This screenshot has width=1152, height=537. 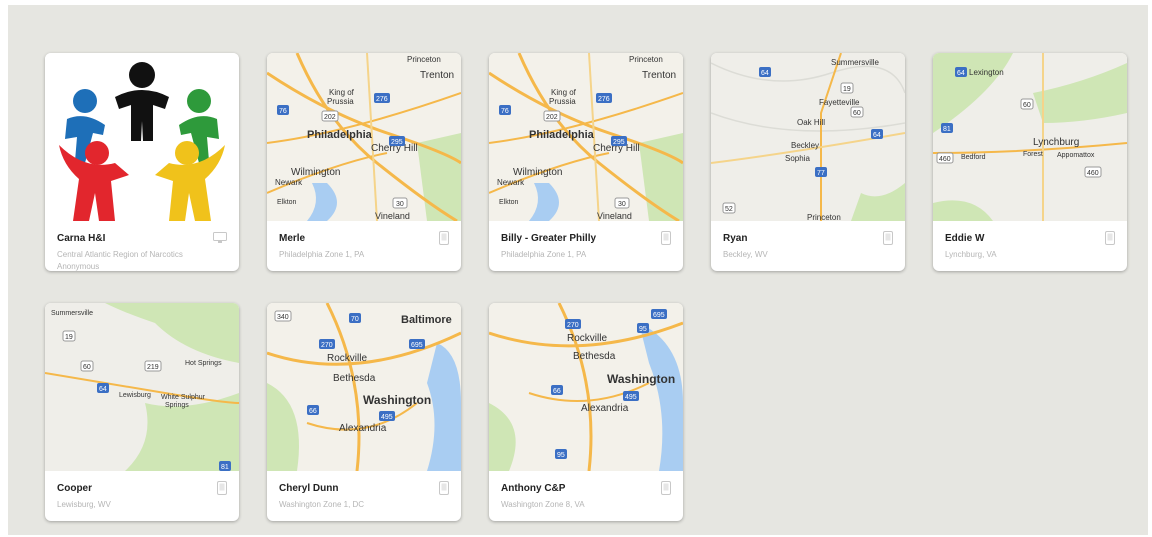 What do you see at coordinates (965, 238) in the screenshot?
I see `meeting-name: Eddie W` at bounding box center [965, 238].